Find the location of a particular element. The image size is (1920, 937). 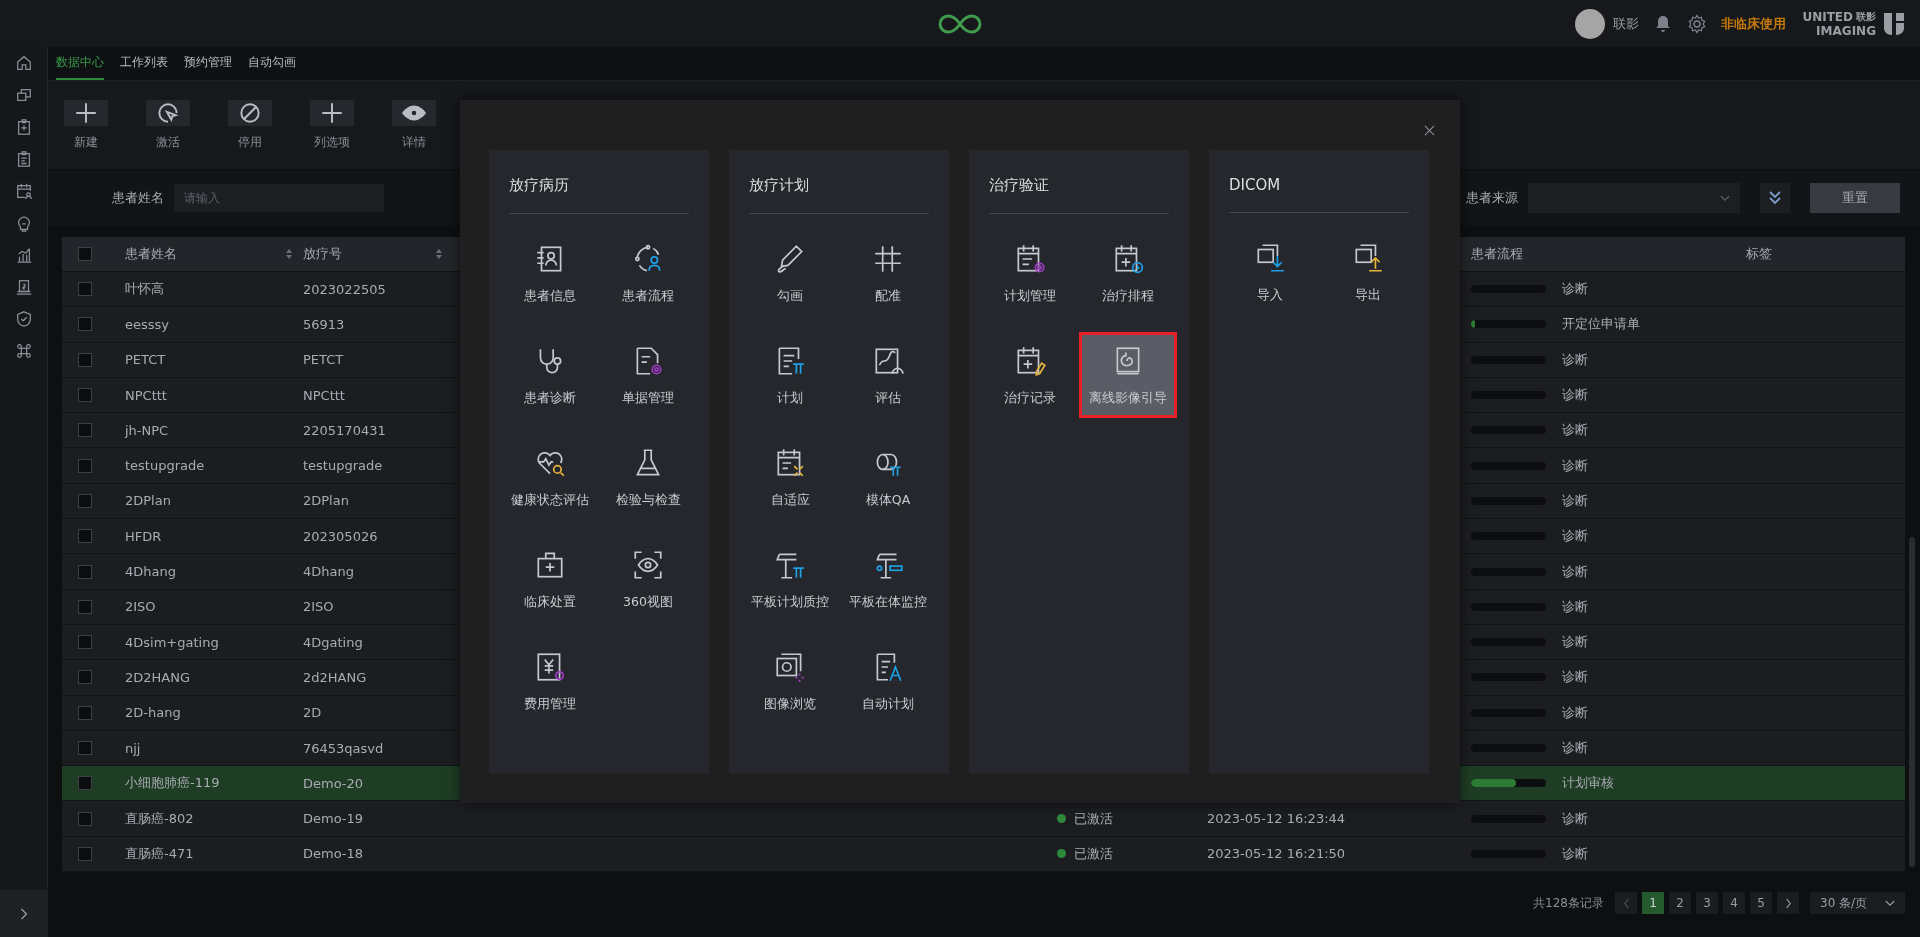

page-button: 4 is located at coordinates (1734, 903).